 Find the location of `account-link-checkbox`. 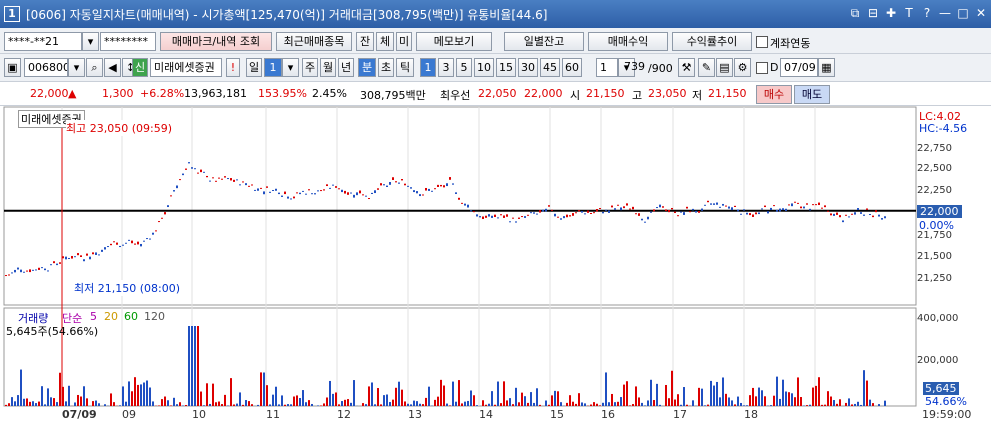

account-link-checkbox is located at coordinates (762, 42).